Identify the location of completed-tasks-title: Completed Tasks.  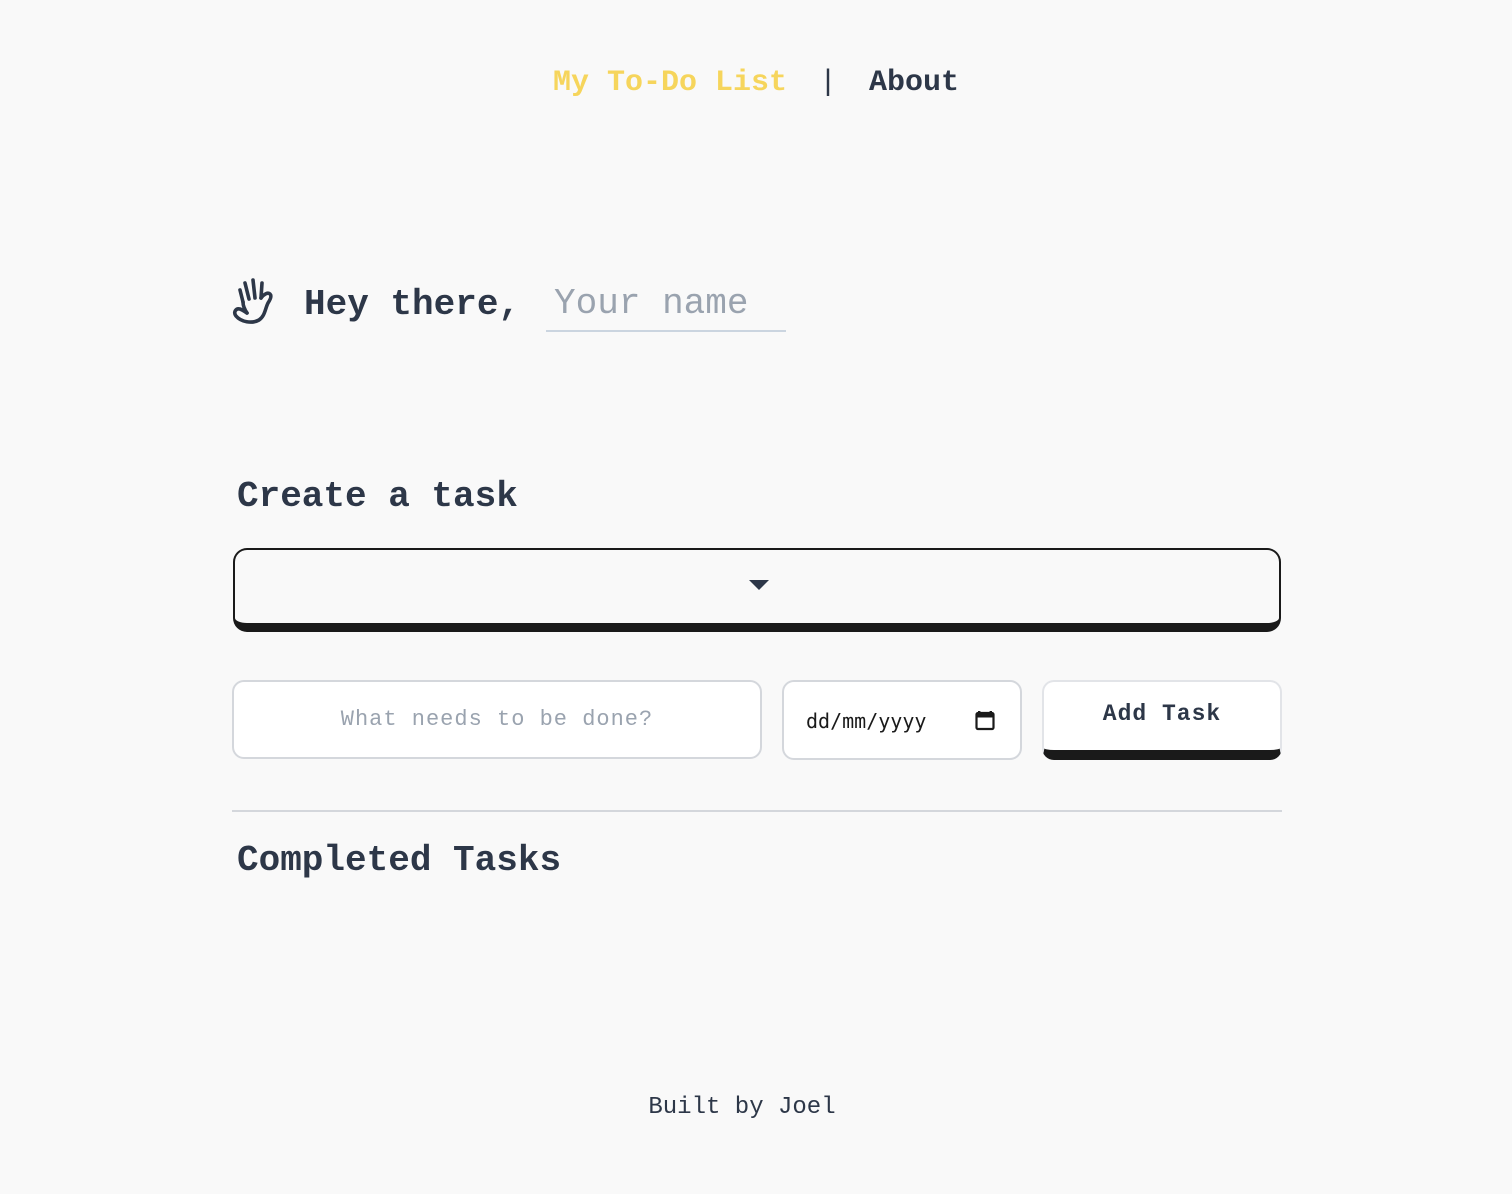
(399, 860).